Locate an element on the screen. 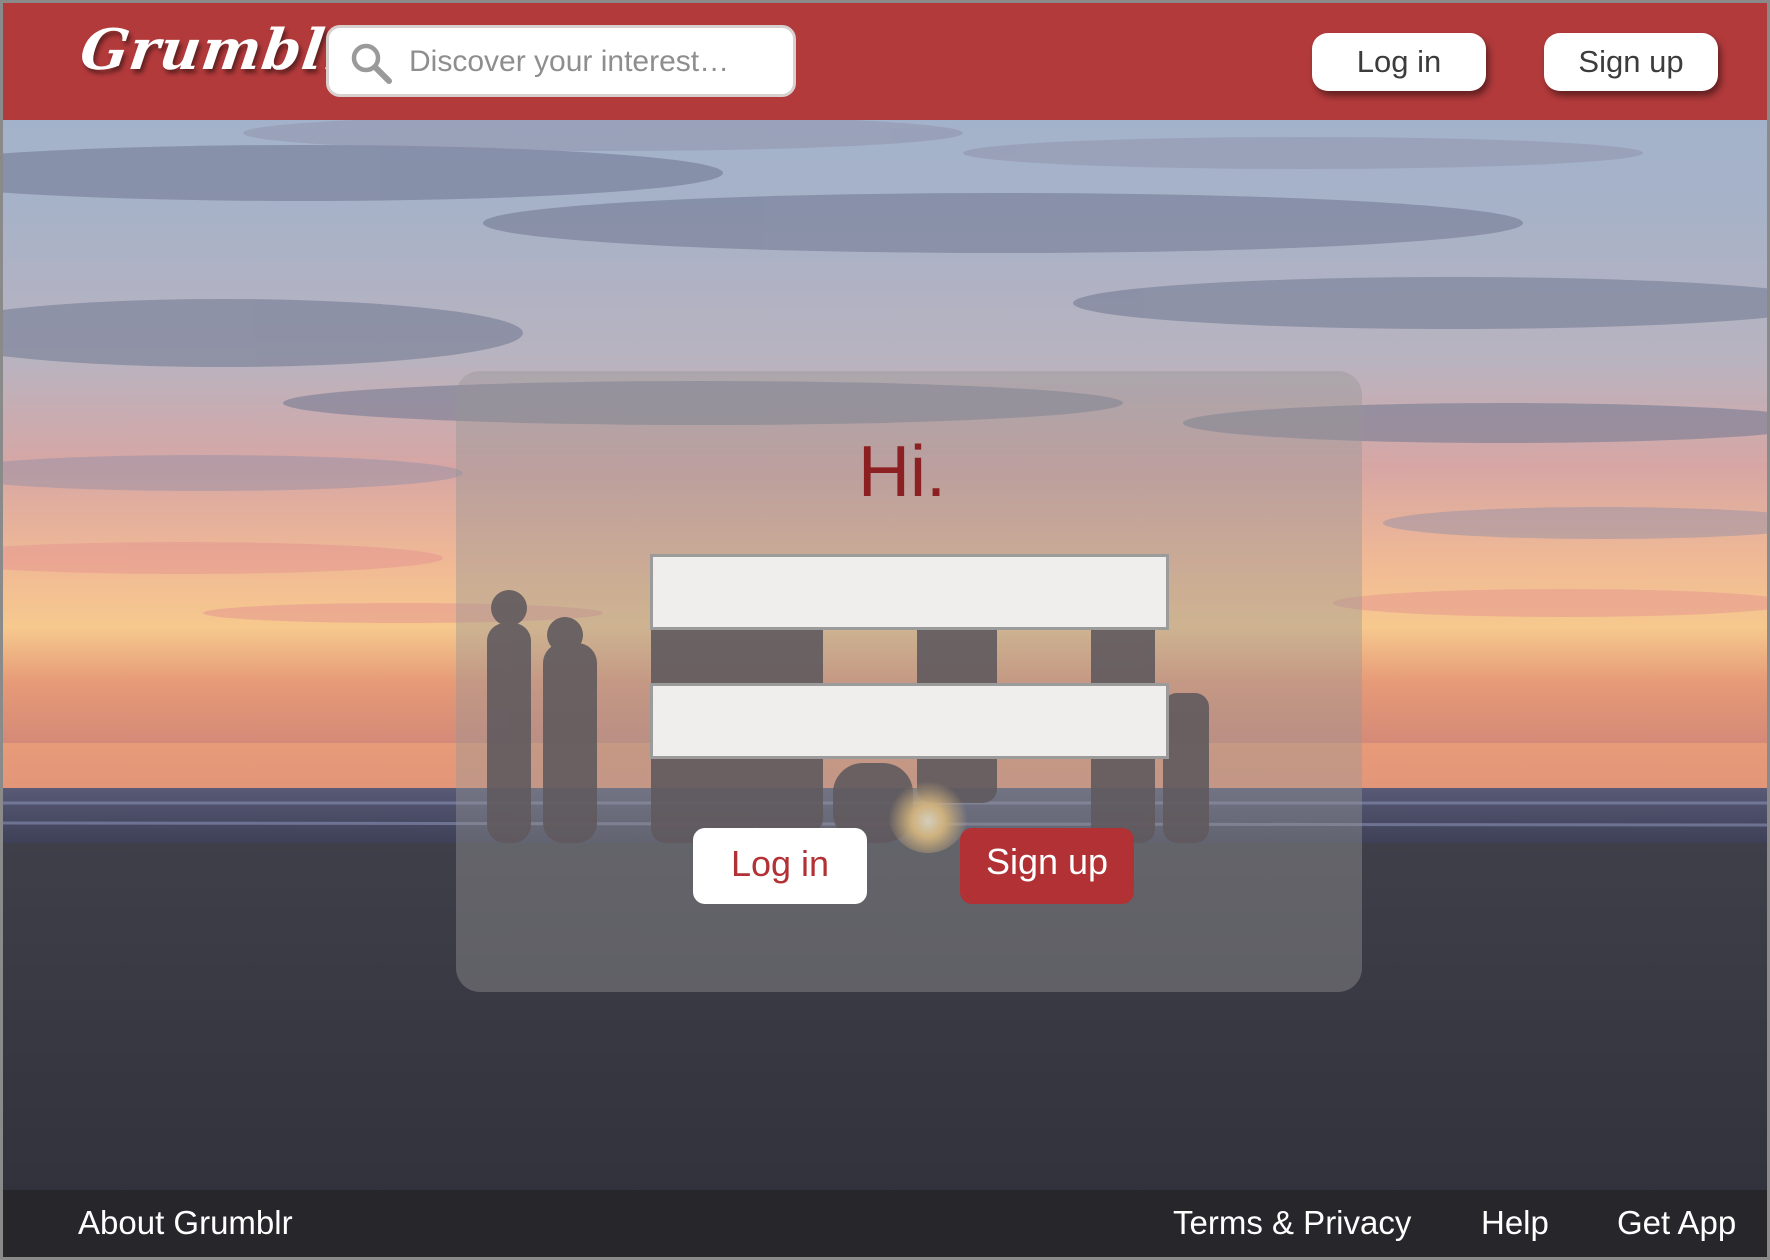 This screenshot has width=1770, height=1260. password-field is located at coordinates (909, 721).